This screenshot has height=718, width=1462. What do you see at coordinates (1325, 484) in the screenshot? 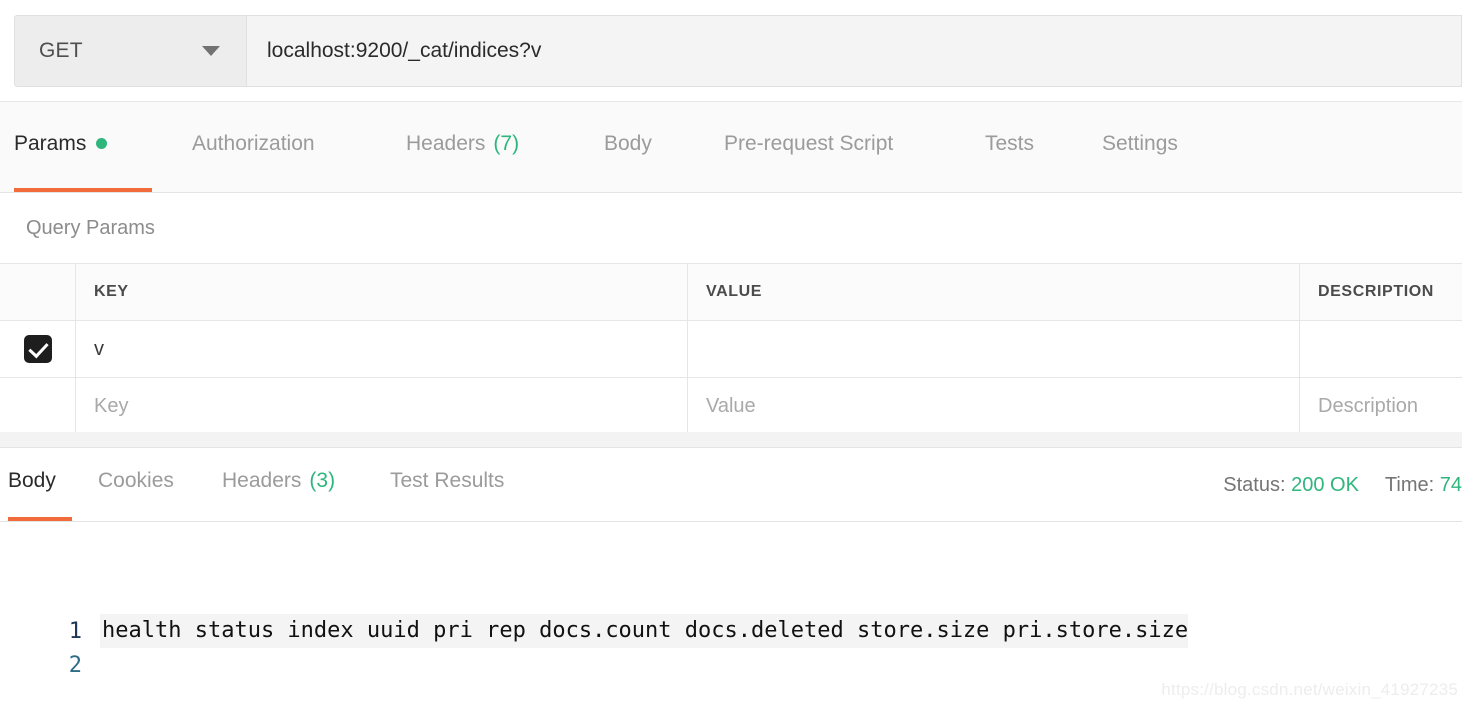
I see `status-value: 200 OK` at bounding box center [1325, 484].